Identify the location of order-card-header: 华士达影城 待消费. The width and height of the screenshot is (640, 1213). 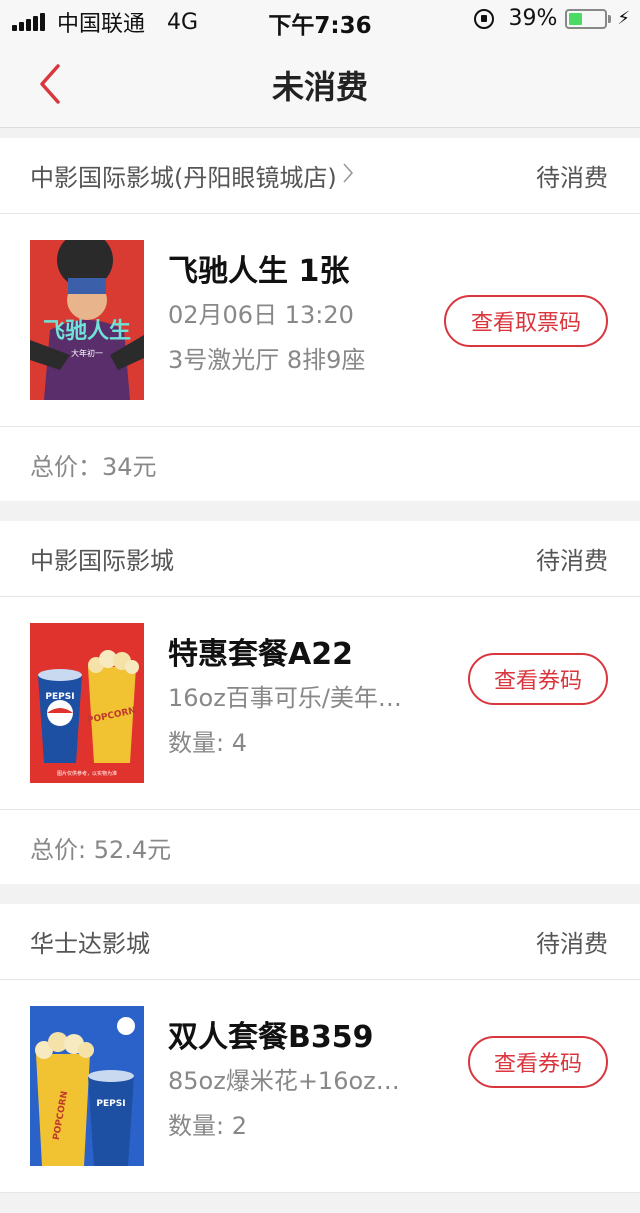
(320, 942).